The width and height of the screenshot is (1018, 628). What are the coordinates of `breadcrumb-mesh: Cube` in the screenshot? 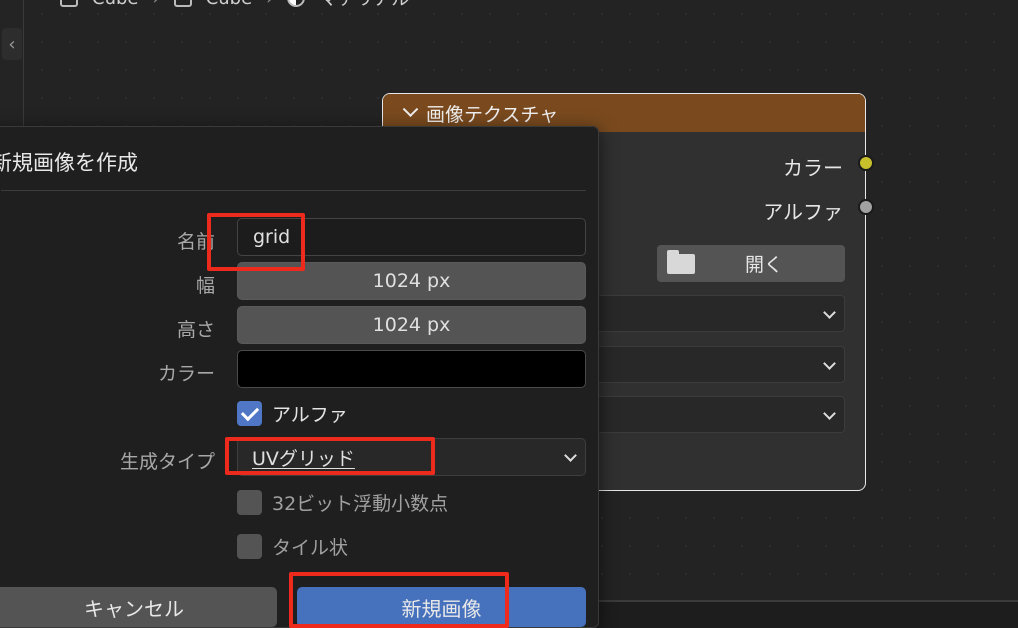 It's located at (229, 4).